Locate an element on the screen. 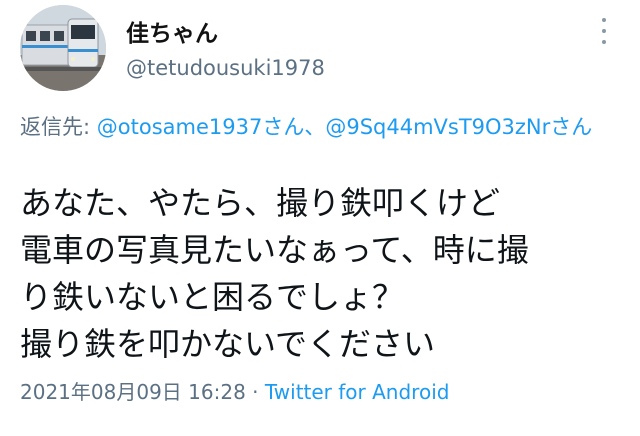 This screenshot has height=436, width=640. mention-link: @9Sq44mVsT9O3zNrさん is located at coordinates (458, 127).